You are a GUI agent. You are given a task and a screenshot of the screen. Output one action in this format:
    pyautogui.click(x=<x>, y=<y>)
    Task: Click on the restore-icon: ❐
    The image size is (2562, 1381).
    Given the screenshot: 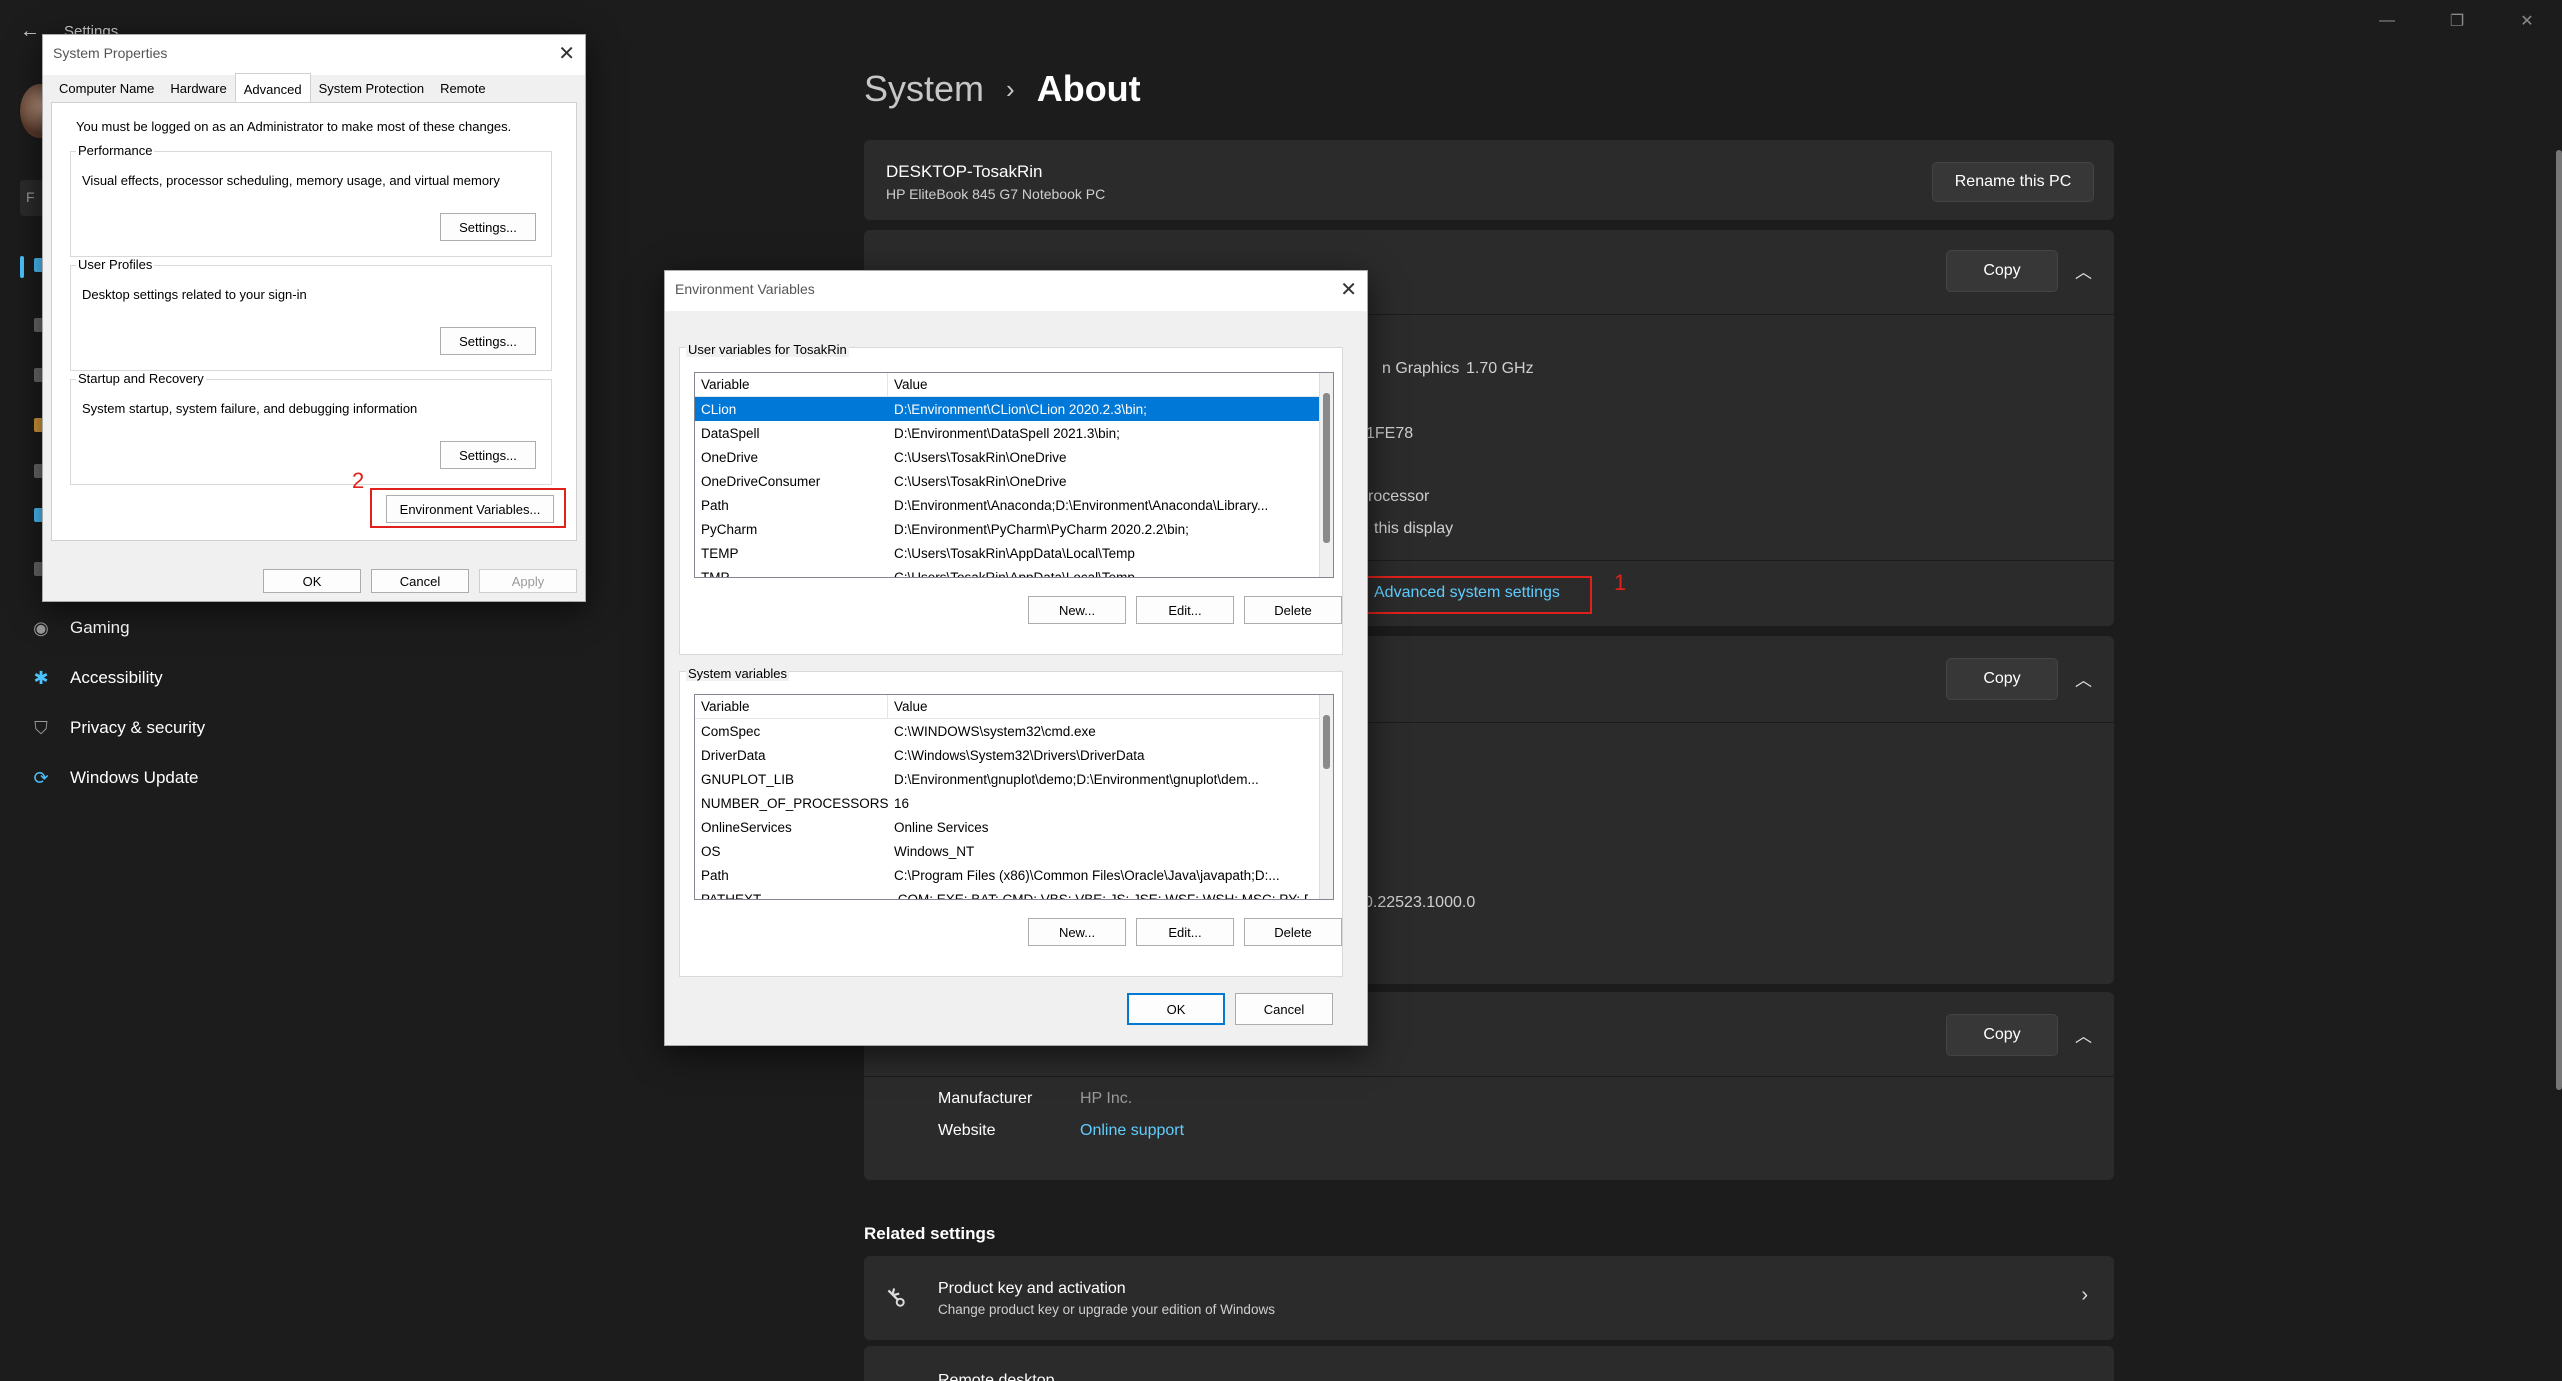 What is the action you would take?
    pyautogui.click(x=2457, y=21)
    